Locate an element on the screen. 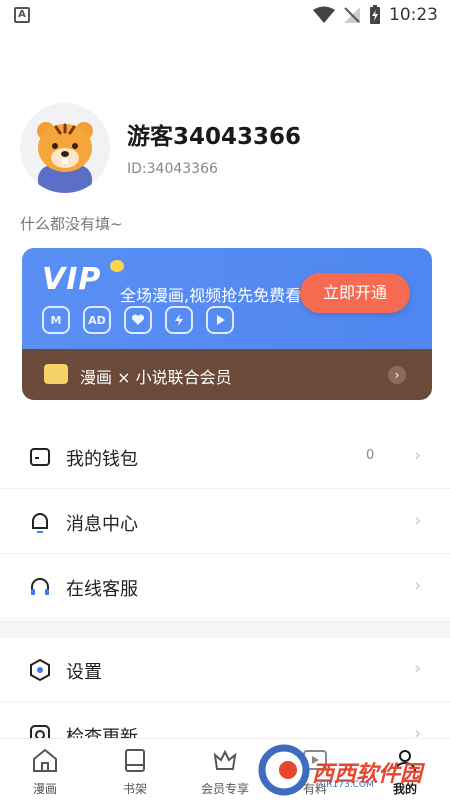 This screenshot has width=450, height=800. clock: 10:23 is located at coordinates (413, 15).